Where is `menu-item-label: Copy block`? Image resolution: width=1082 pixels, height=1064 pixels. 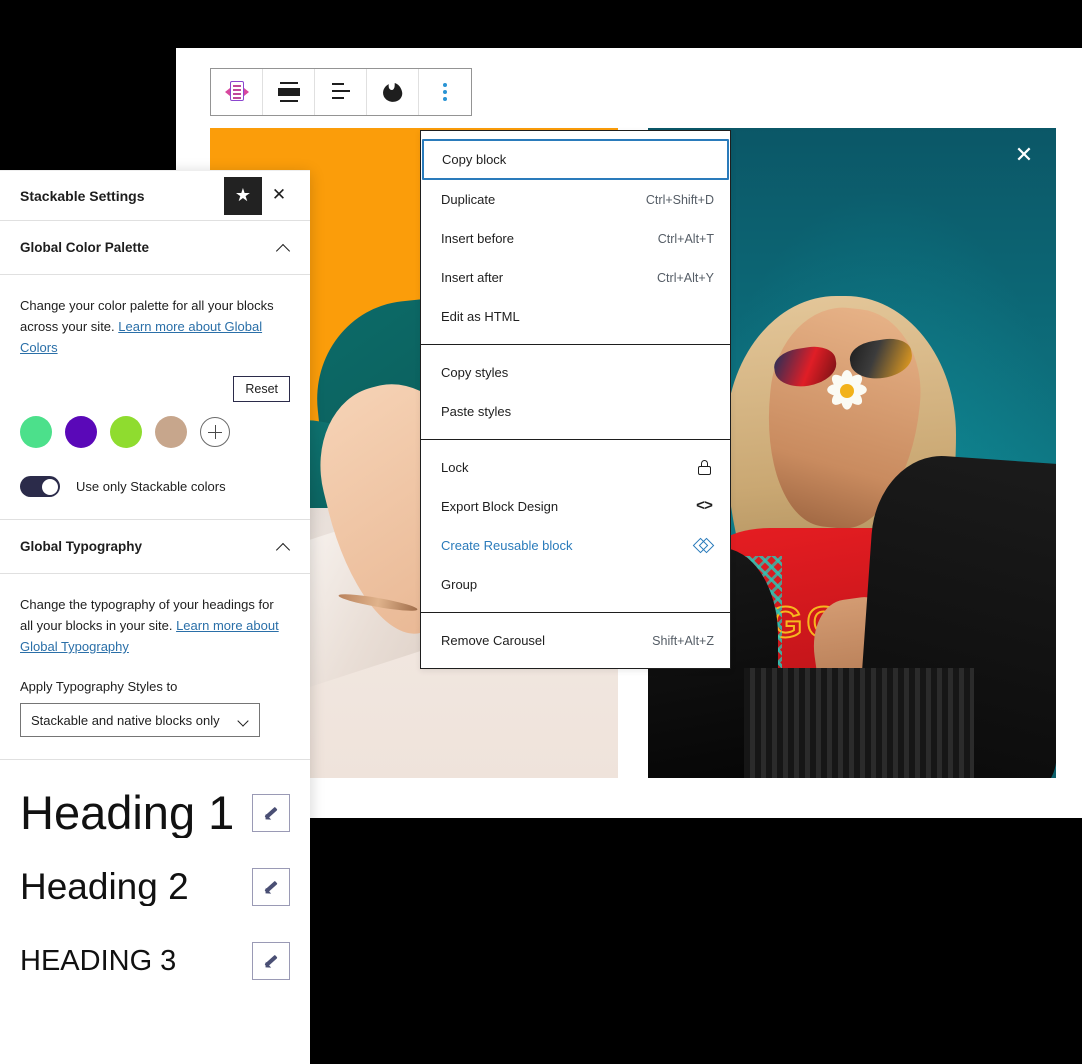 menu-item-label: Copy block is located at coordinates (474, 159).